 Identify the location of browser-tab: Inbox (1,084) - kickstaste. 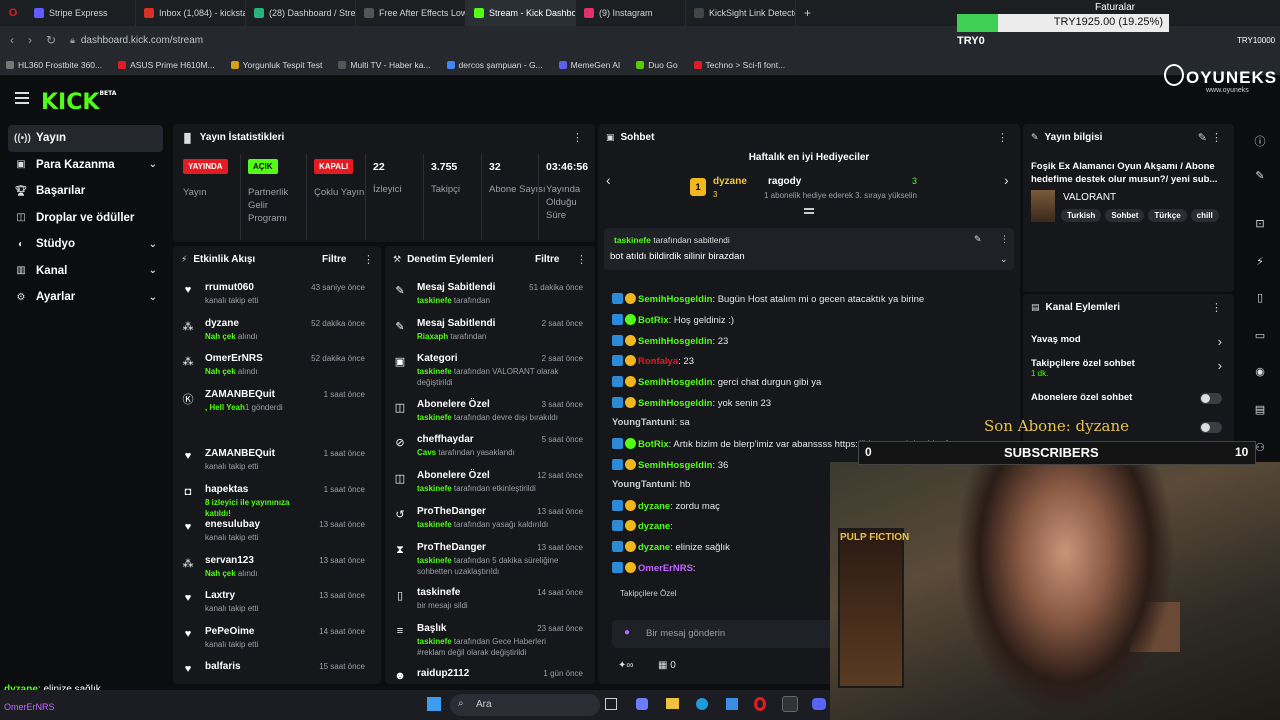
(191, 13).